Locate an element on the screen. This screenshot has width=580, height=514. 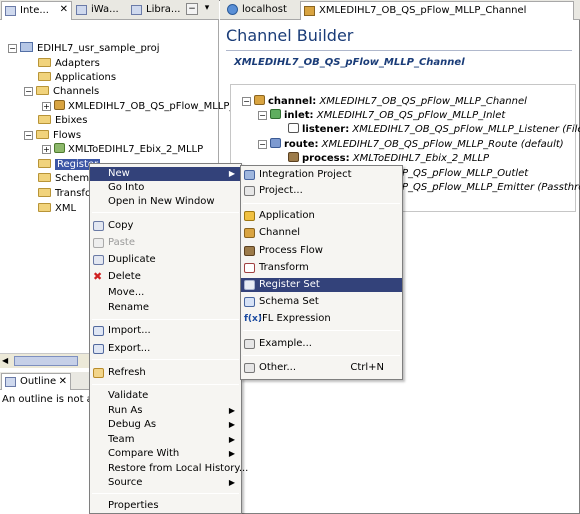
submenu-item-schema-set: Schema Set is located at coordinates (321, 302).